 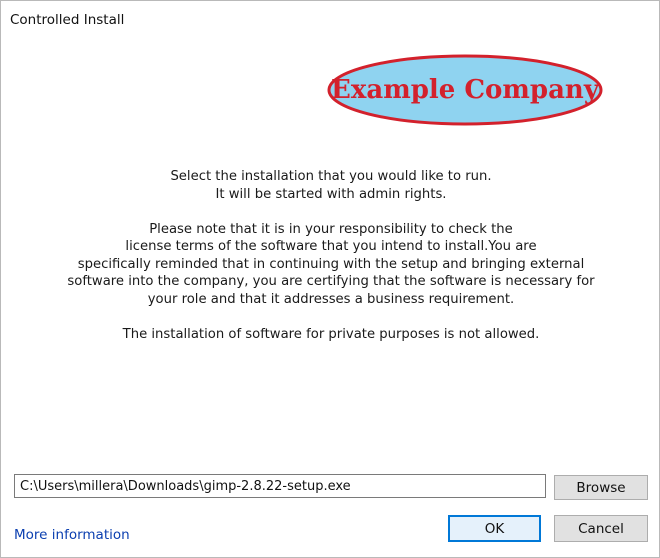 I want to click on window-title: Controlled Install, so click(x=67, y=20).